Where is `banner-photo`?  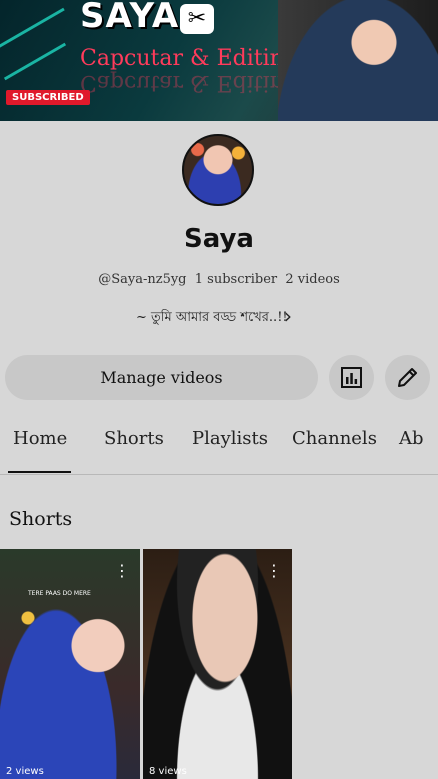 banner-photo is located at coordinates (358, 60).